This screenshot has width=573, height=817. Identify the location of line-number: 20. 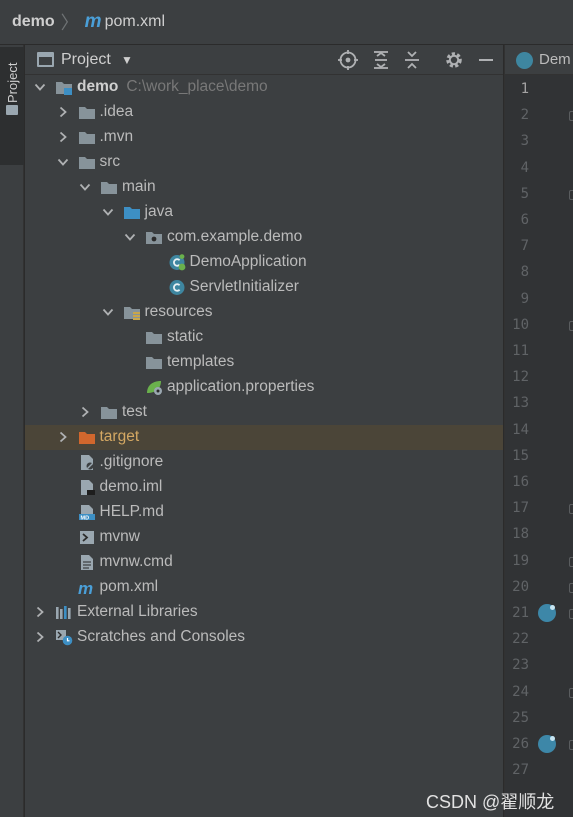
(520, 586).